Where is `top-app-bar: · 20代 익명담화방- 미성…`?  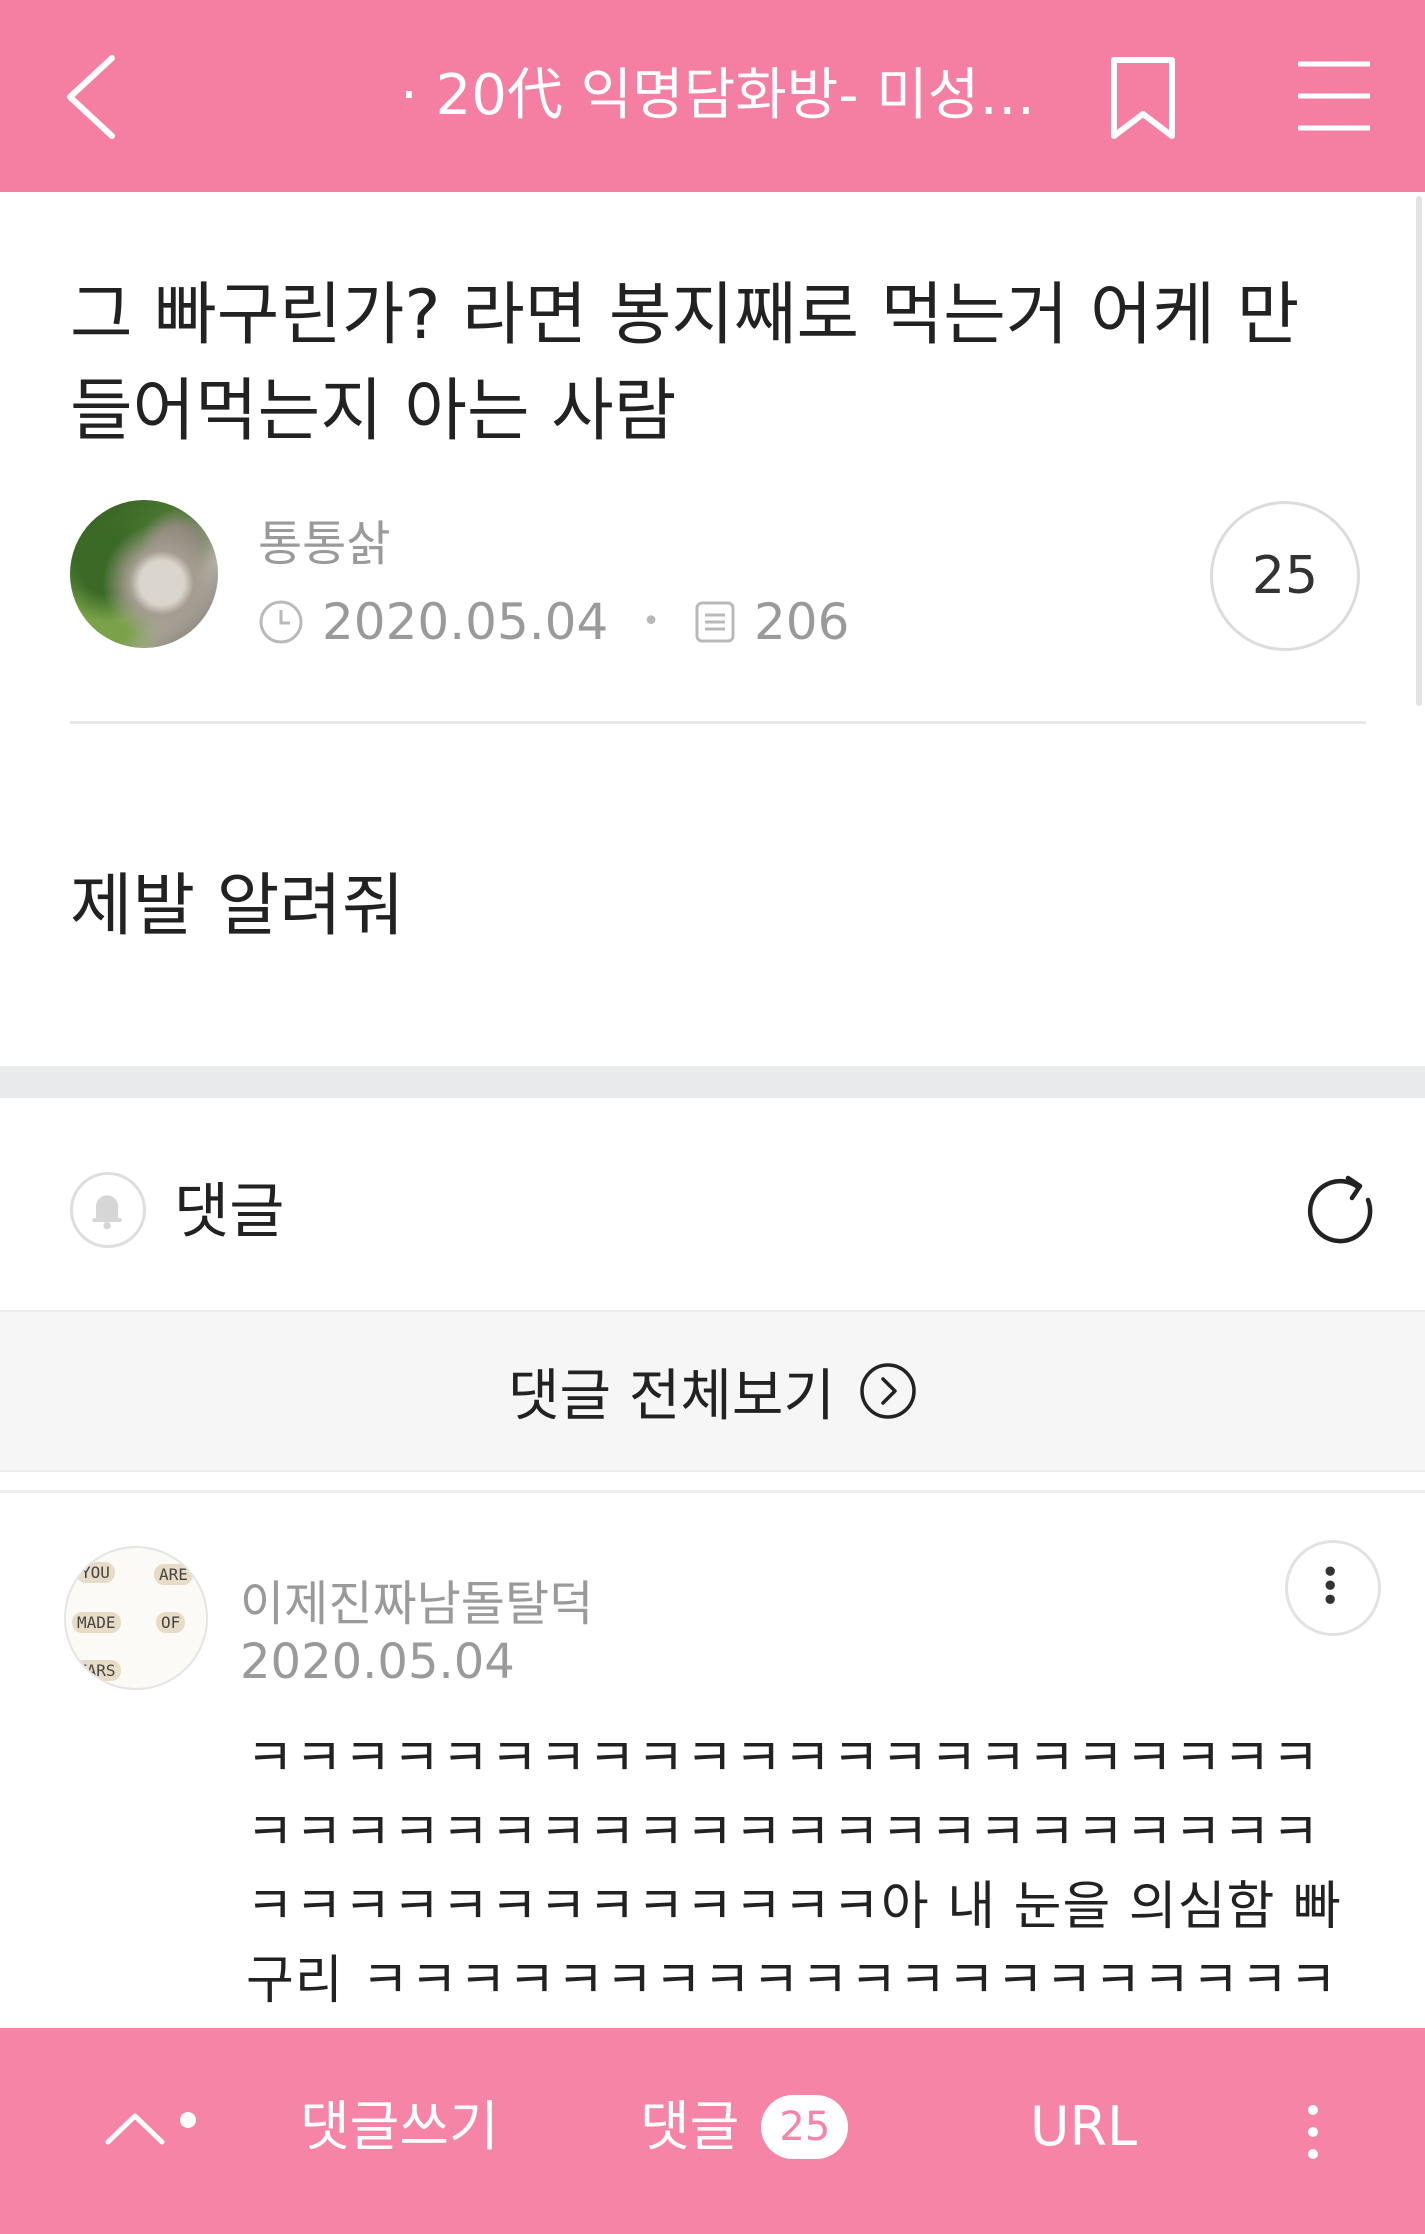 top-app-bar: · 20代 익명담화방- 미성… is located at coordinates (712, 96).